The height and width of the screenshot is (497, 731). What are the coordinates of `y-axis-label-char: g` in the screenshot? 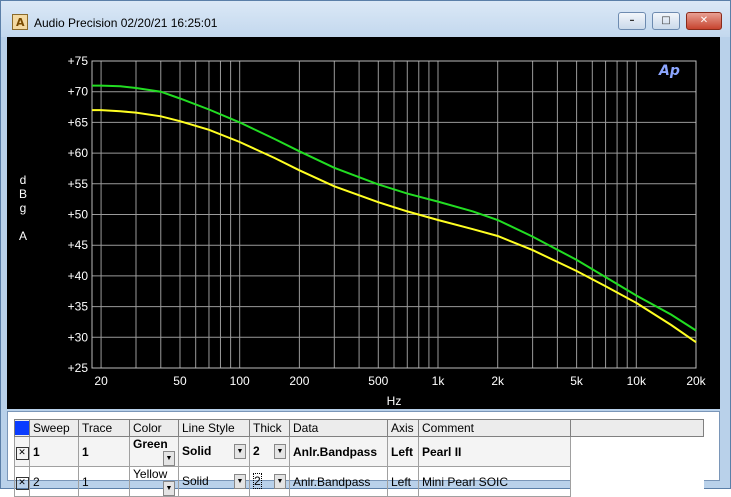 It's located at (23, 208).